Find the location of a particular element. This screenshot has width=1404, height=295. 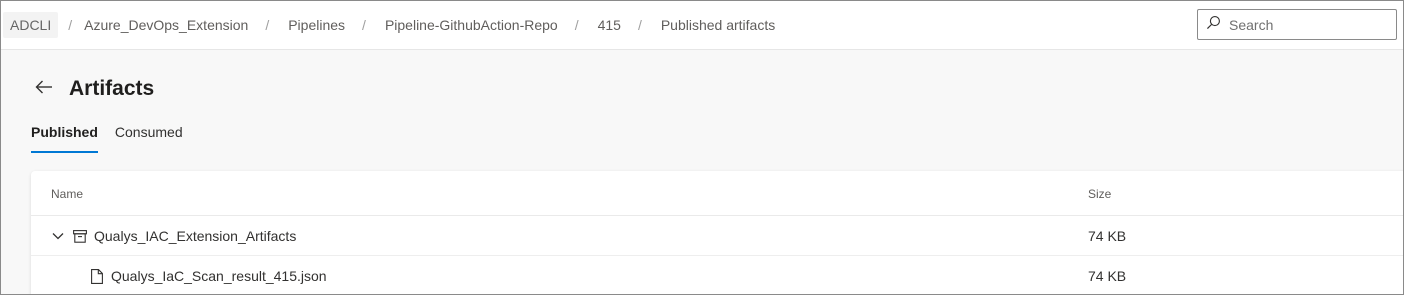

file-size: 74 KB is located at coordinates (1107, 276).